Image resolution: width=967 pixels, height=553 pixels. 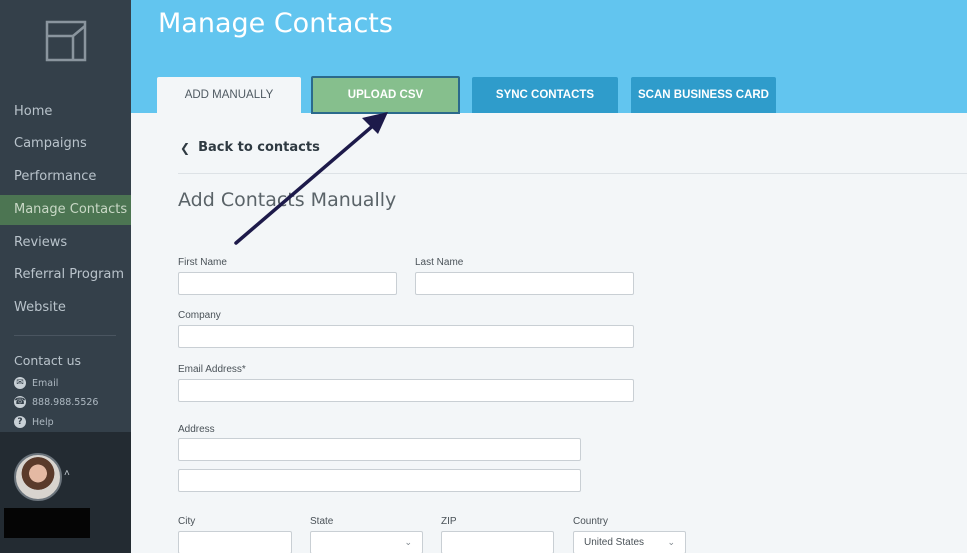 I want to click on sidebar-item-home: Home, so click(x=65, y=112).